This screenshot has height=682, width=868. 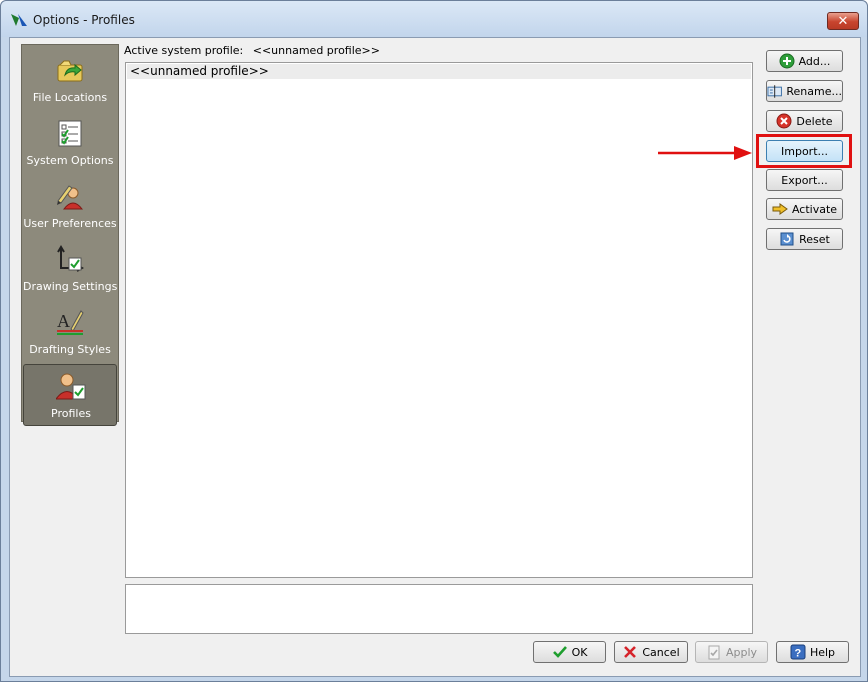 I want to click on drafting-styles-icon: A, so click(x=70, y=322).